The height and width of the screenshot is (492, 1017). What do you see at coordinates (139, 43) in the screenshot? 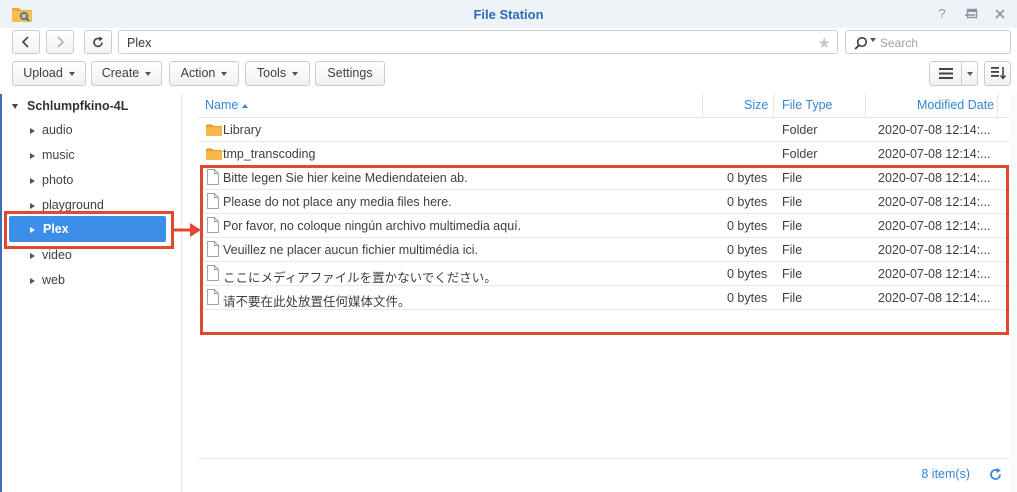
I see `path-text: Plex` at bounding box center [139, 43].